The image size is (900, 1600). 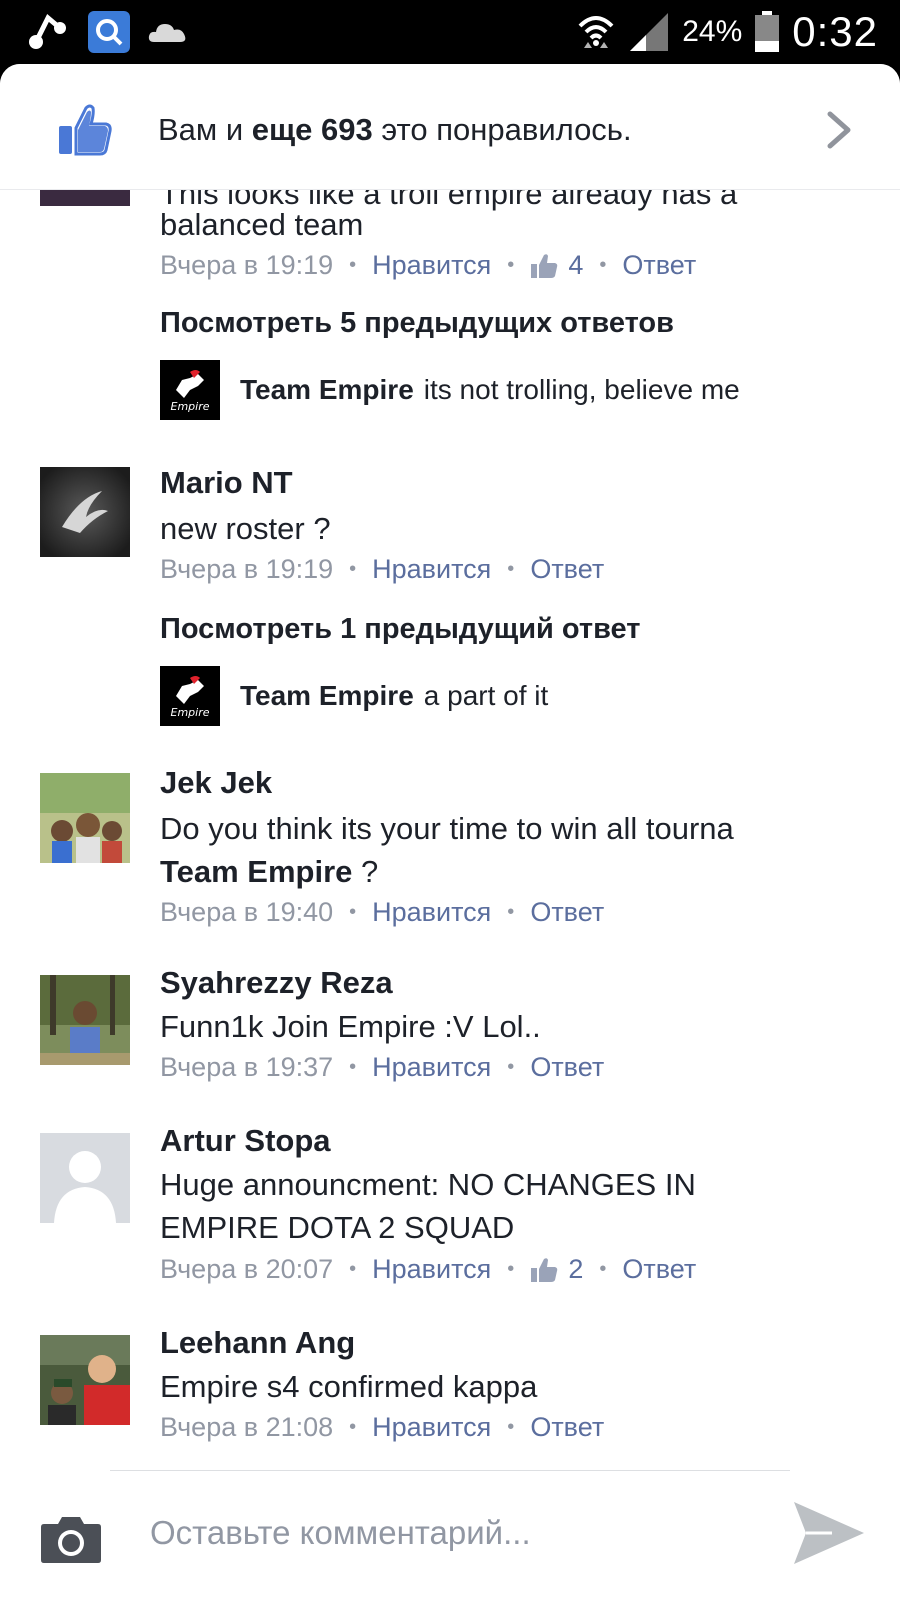 What do you see at coordinates (247, 912) in the screenshot?
I see `comment-time: Вчера в 19:40` at bounding box center [247, 912].